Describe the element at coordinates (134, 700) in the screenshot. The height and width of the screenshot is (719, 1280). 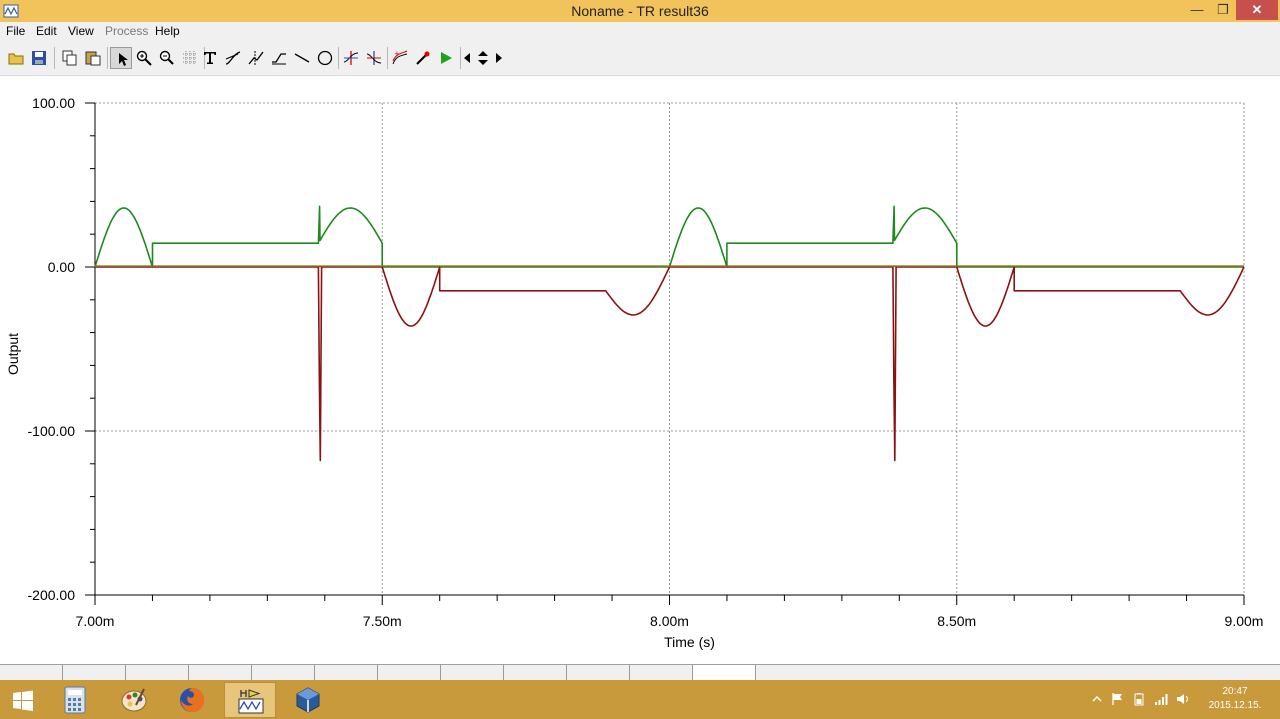
I see `paint-icon` at that location.